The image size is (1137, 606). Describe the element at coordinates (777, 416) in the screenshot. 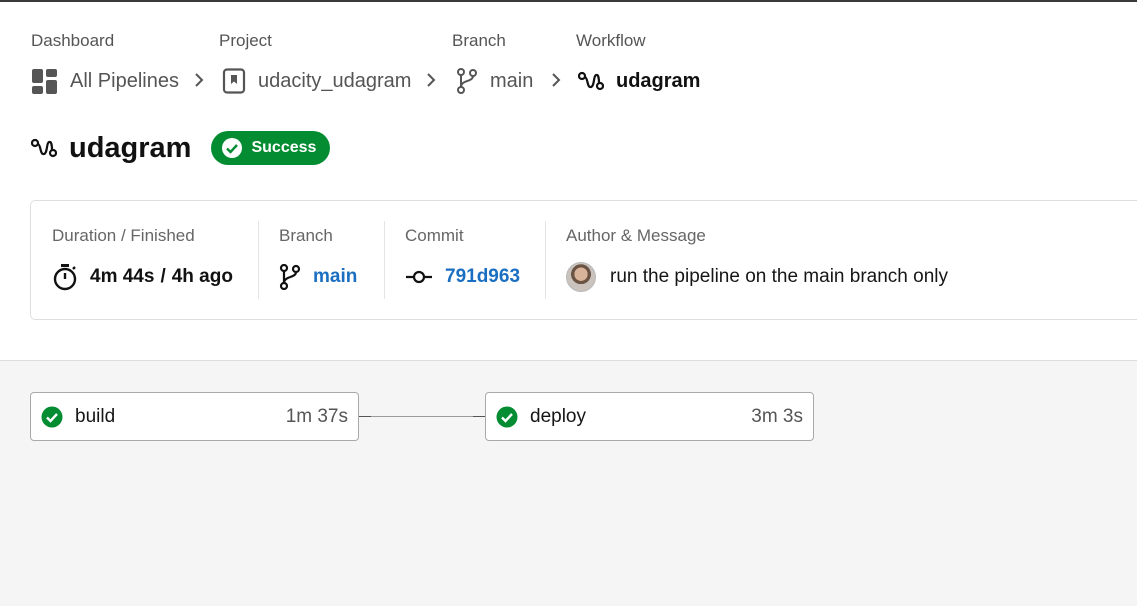

I see `job-duration: 3m 3s` at that location.